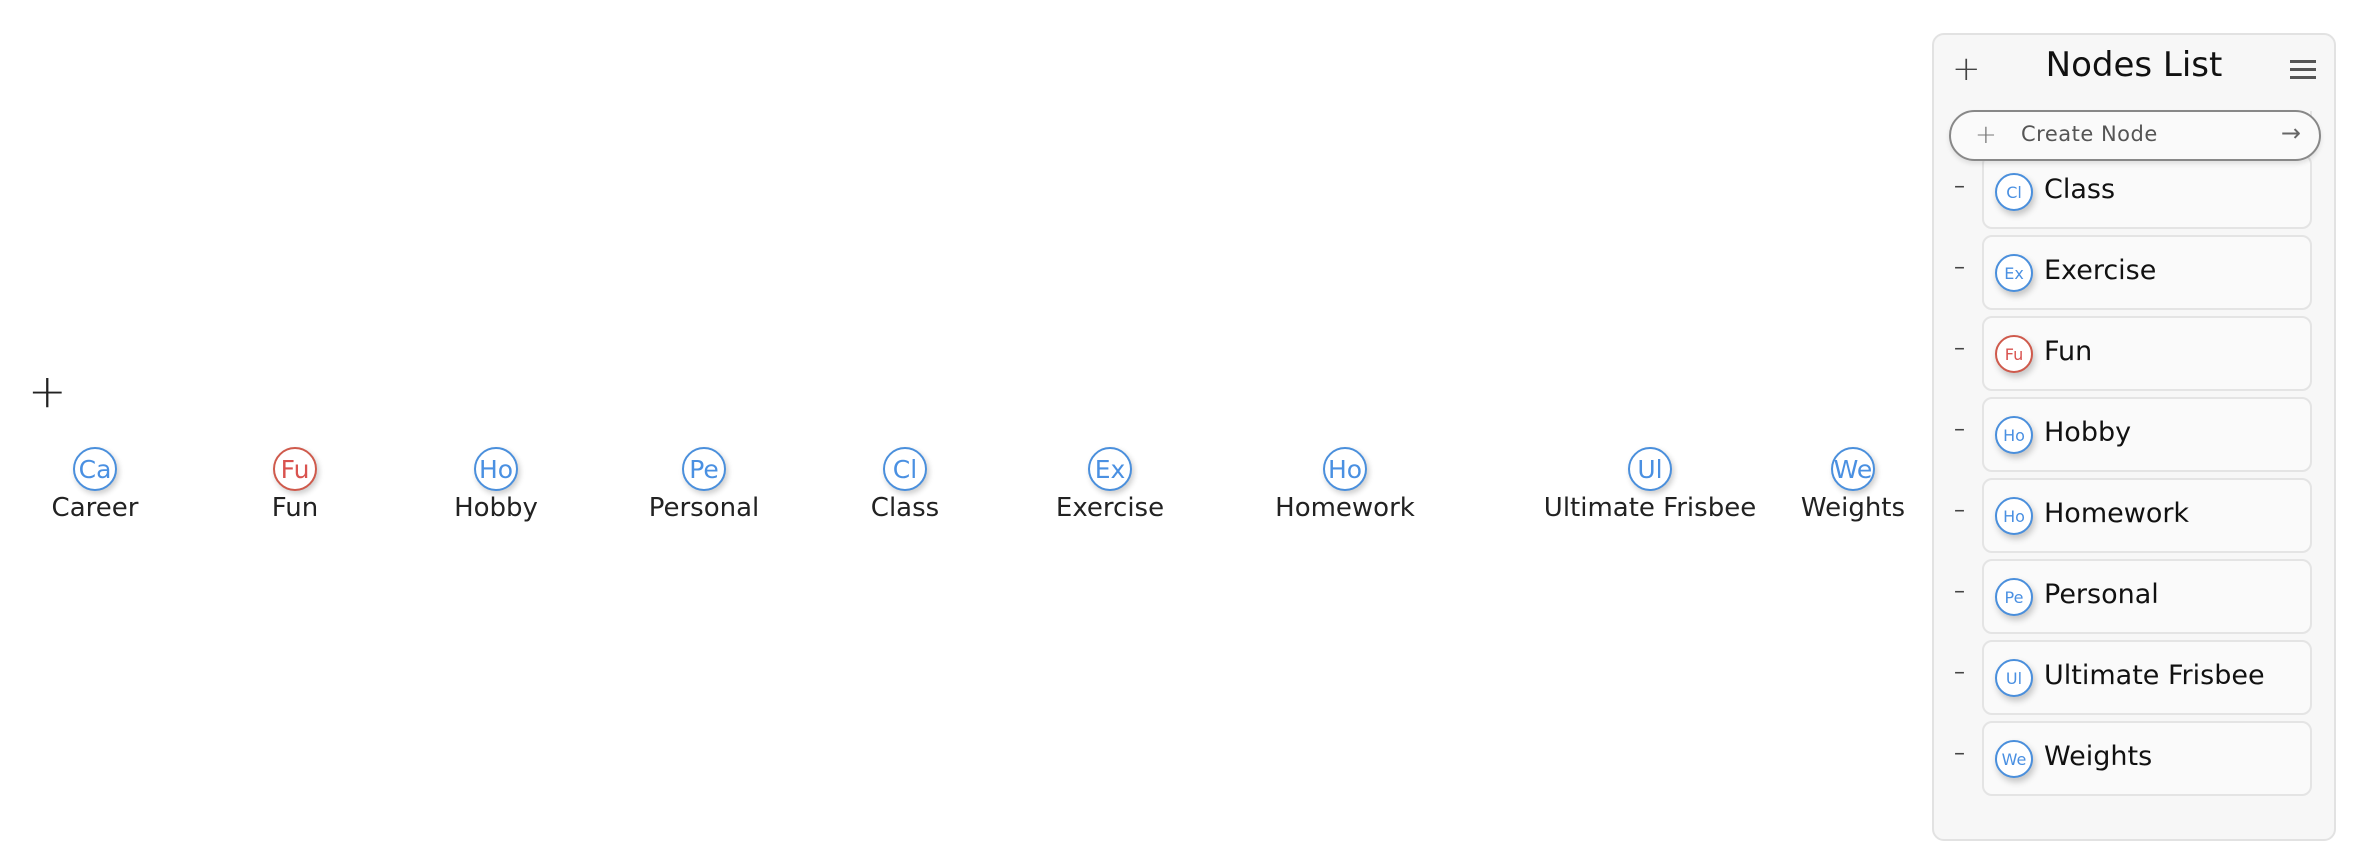  I want to click on node-card: Ex Exercise, so click(2147, 272).